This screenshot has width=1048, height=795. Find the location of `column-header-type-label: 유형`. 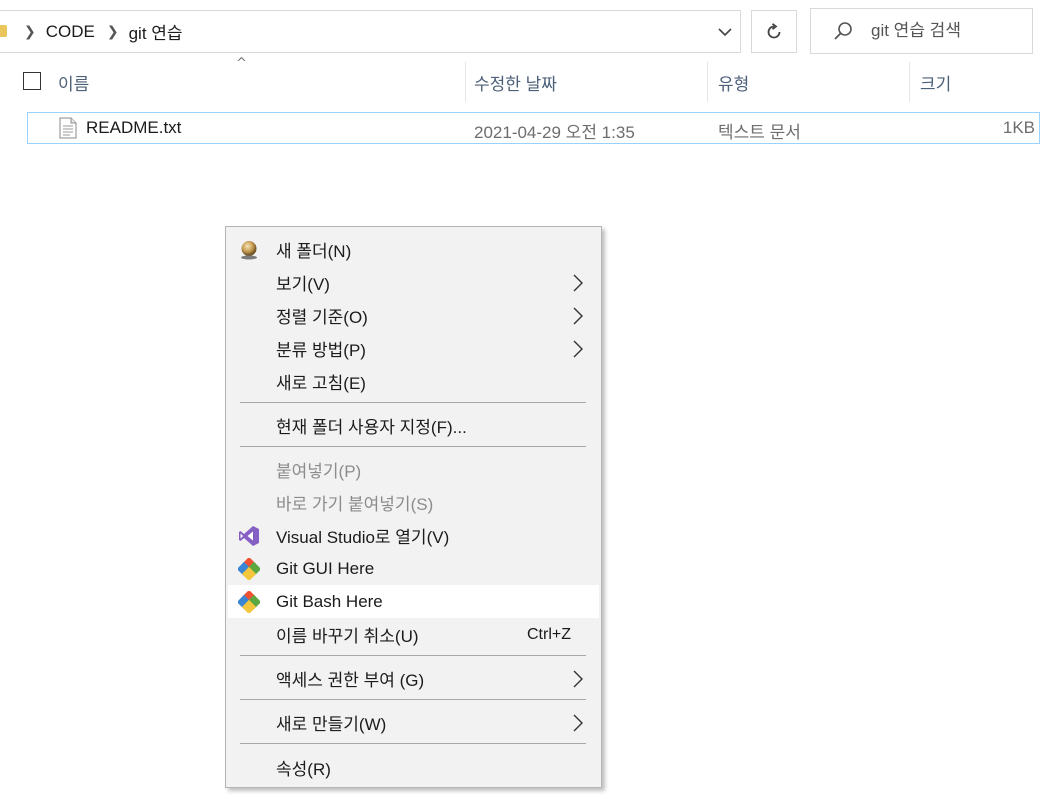

column-header-type-label: 유형 is located at coordinates (734, 84).